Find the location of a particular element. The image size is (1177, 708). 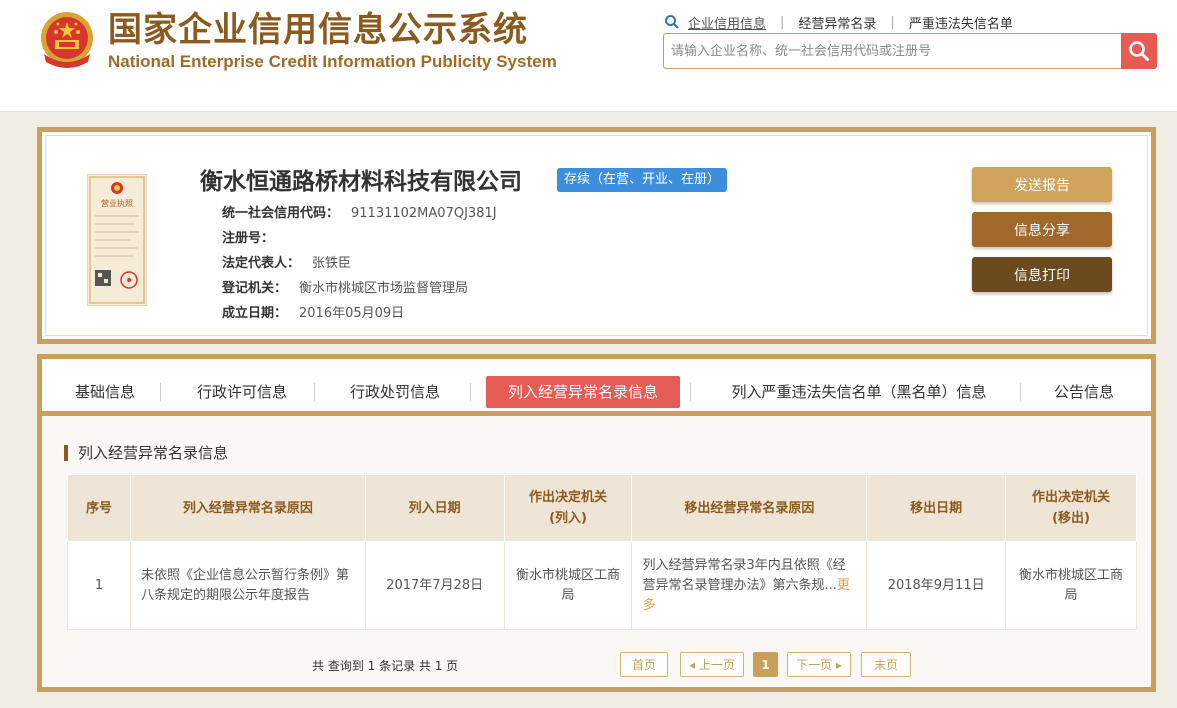

info-row-authority: 登记机关： 衡水市桃城区市场监督管理局 is located at coordinates (345, 286).